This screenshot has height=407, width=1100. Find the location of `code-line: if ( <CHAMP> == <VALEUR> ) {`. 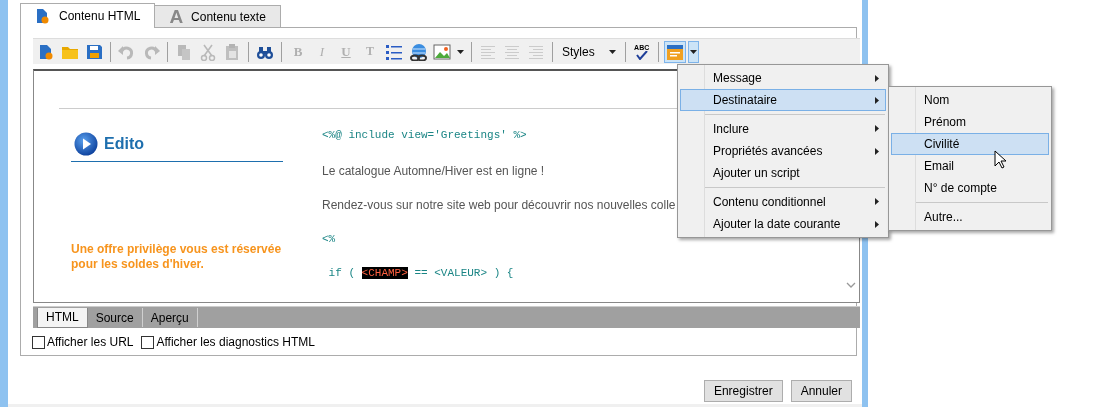

code-line: if ( <CHAMP> == <VALEUR> ) { is located at coordinates (420, 273).